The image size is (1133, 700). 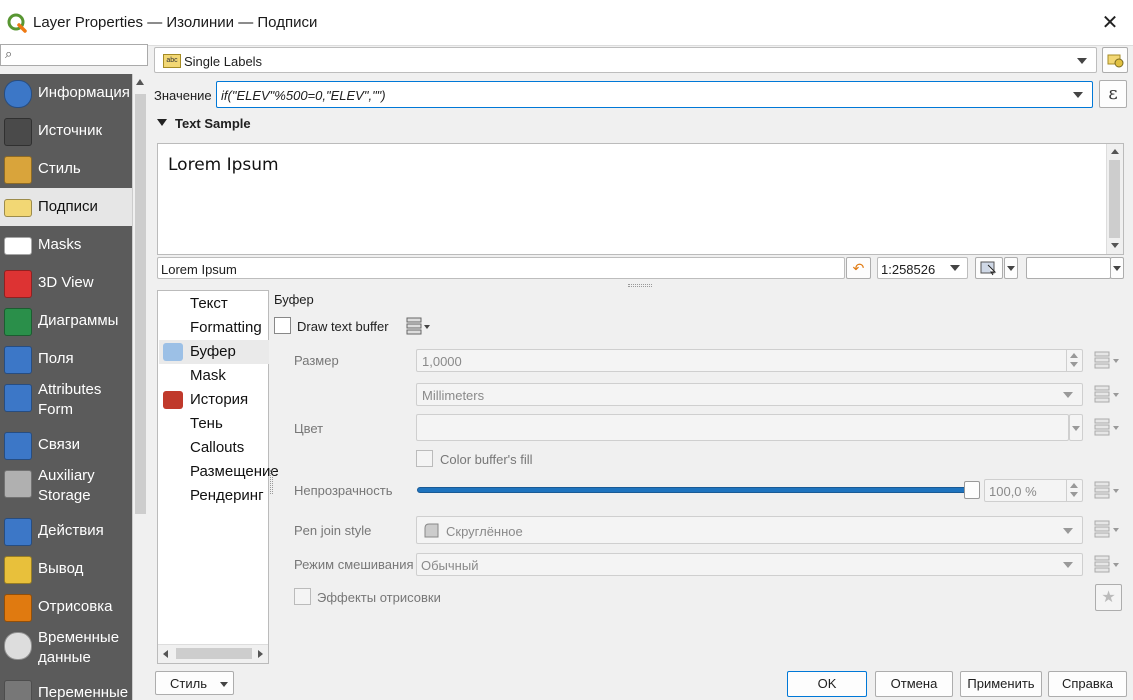 I want to click on tab-background: История, so click(x=214, y=400).